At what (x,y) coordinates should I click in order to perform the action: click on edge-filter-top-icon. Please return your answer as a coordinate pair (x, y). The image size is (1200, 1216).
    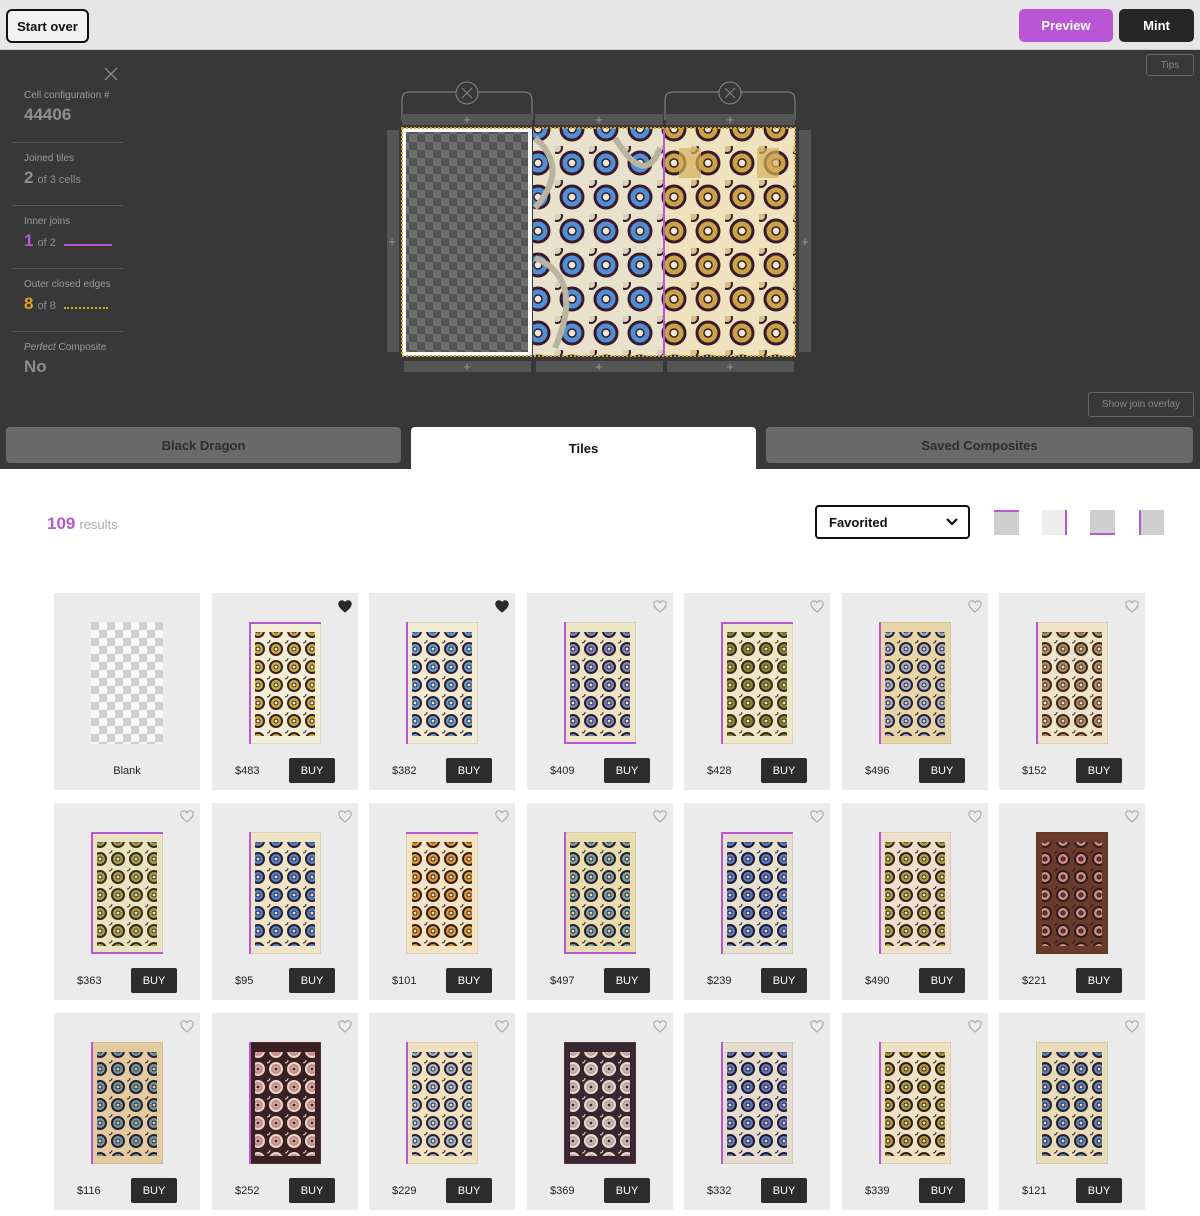
    Looking at the image, I should click on (1006, 522).